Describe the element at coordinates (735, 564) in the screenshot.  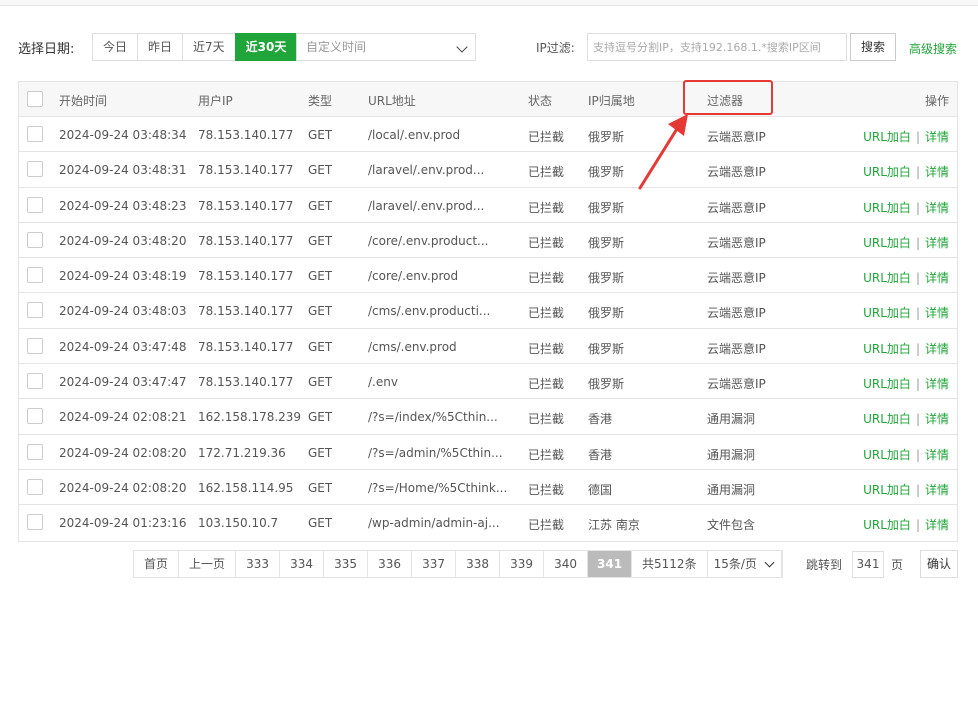
I see `per-page-value: 15条/页` at that location.